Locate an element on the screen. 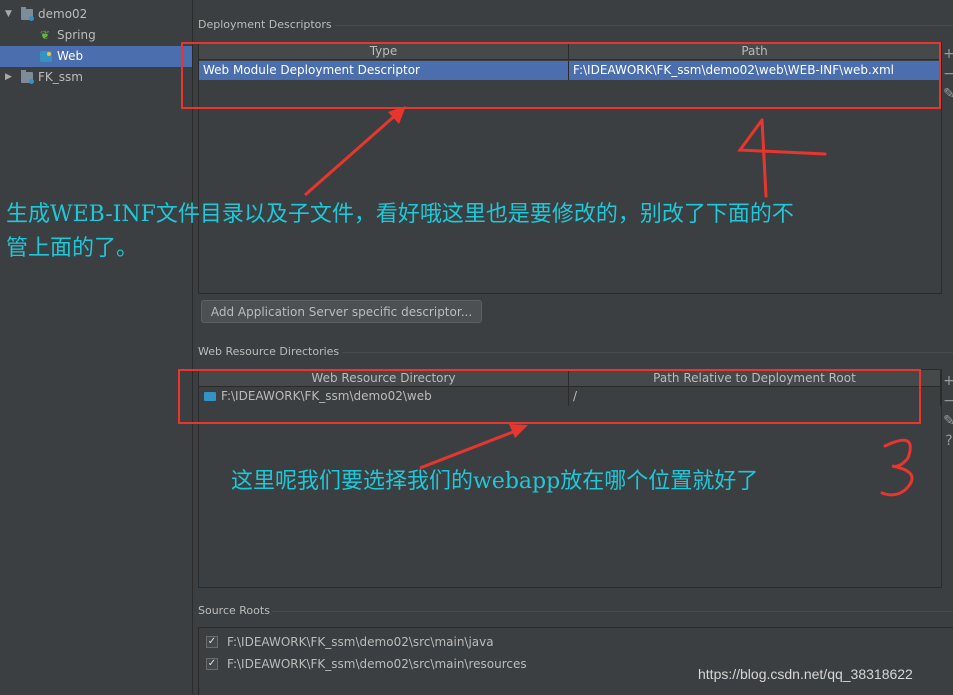  spring-leaf-icon: ❦ is located at coordinates (45, 35).